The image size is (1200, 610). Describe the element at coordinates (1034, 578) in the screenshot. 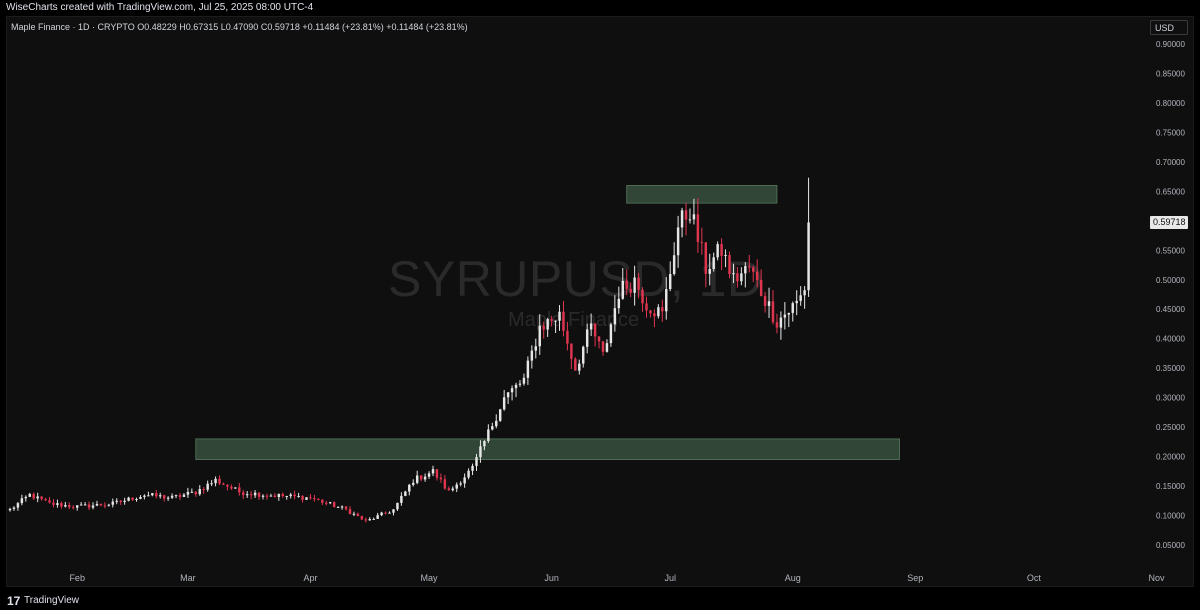

I see `x-tick-label: Oct` at that location.